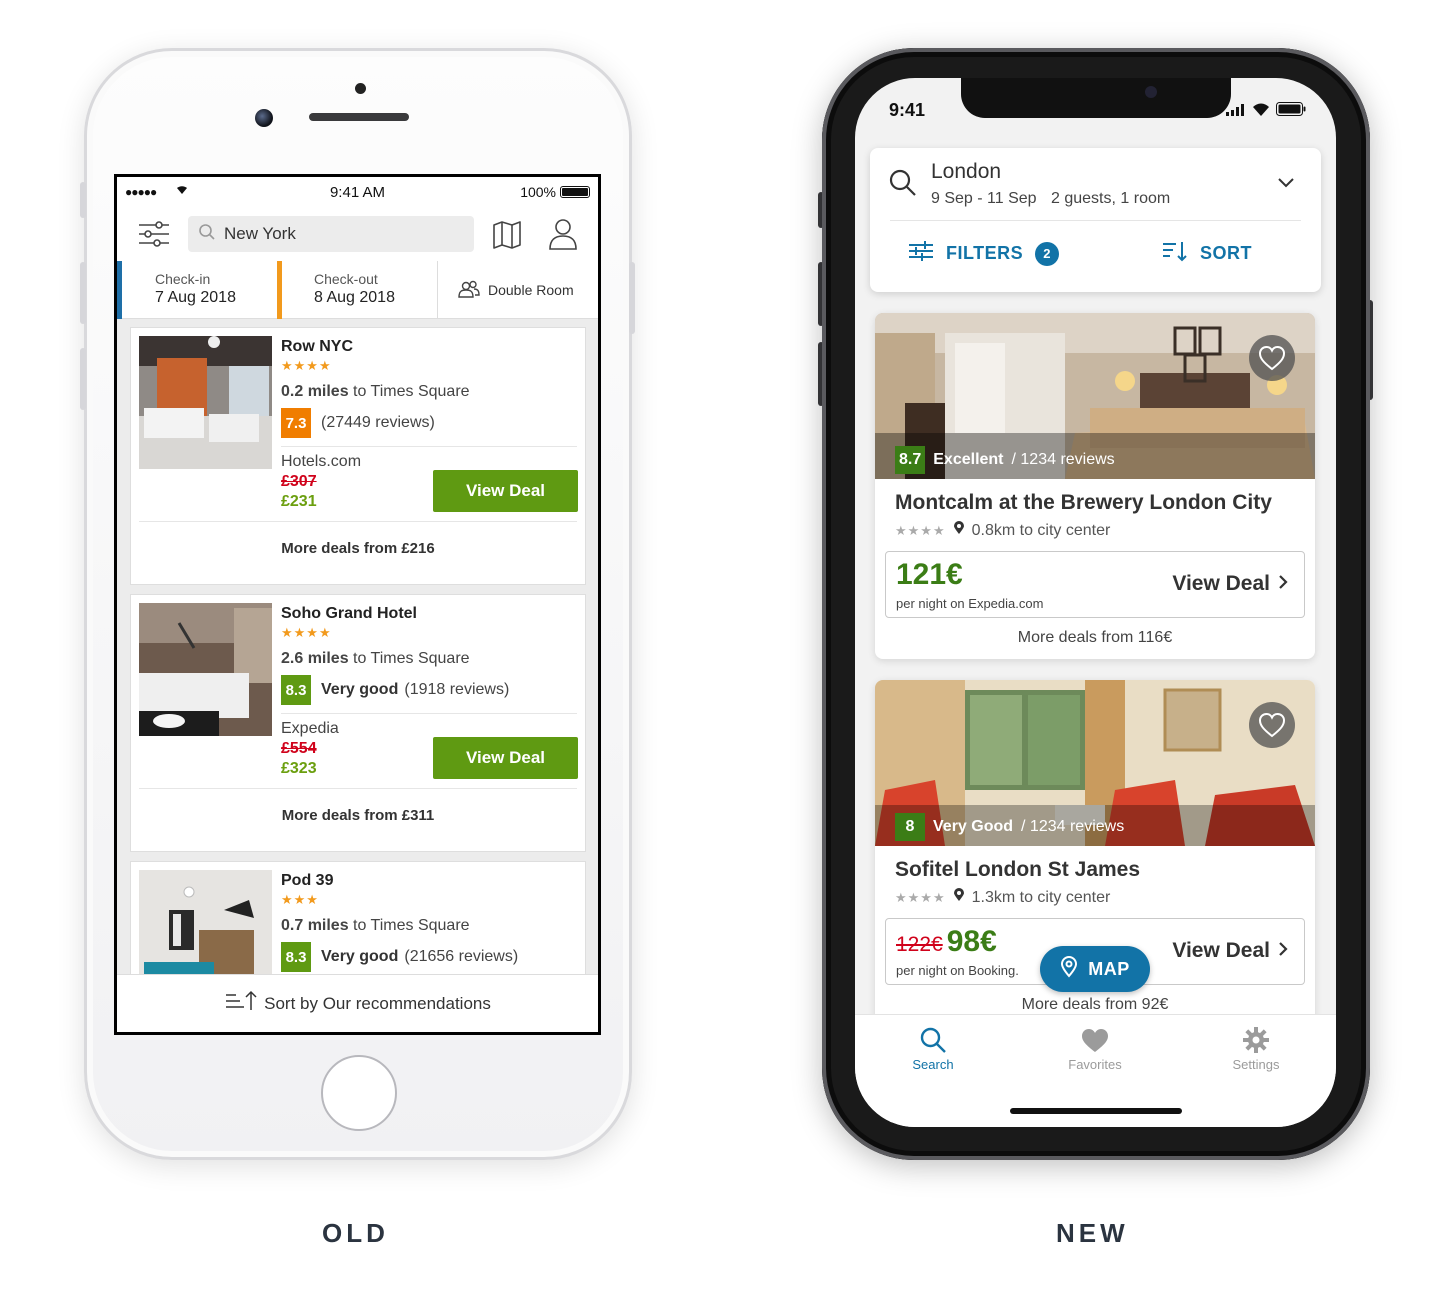 This screenshot has width=1452, height=1298. Describe the element at coordinates (1063, 459) in the screenshot. I see `review-count: / 1234 reviews` at that location.